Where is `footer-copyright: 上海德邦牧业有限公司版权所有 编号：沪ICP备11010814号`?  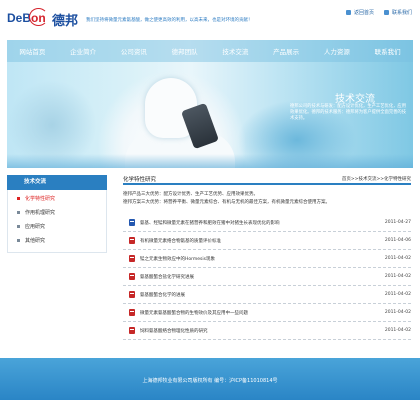 footer-copyright: 上海德邦牧业有限公司版权所有 编号：沪ICP备11010814号 is located at coordinates (210, 381).